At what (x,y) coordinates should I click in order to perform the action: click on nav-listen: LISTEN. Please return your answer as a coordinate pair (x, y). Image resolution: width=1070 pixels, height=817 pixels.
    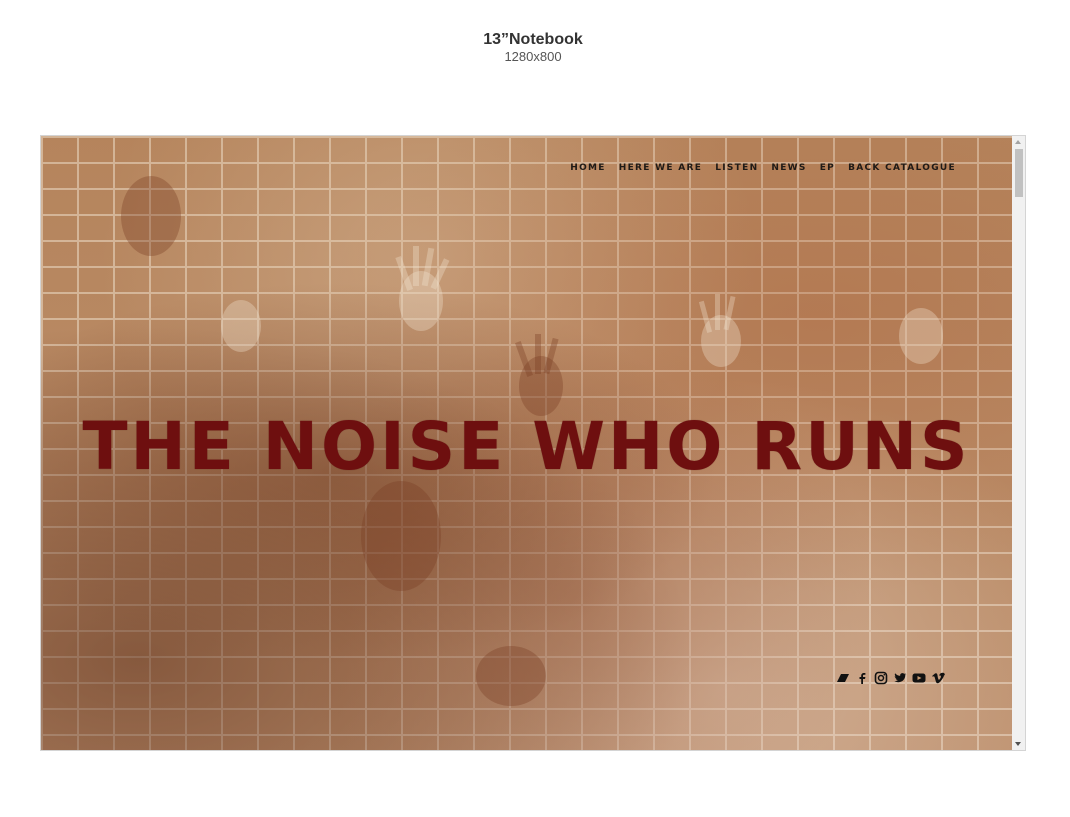
    Looking at the image, I should click on (736, 168).